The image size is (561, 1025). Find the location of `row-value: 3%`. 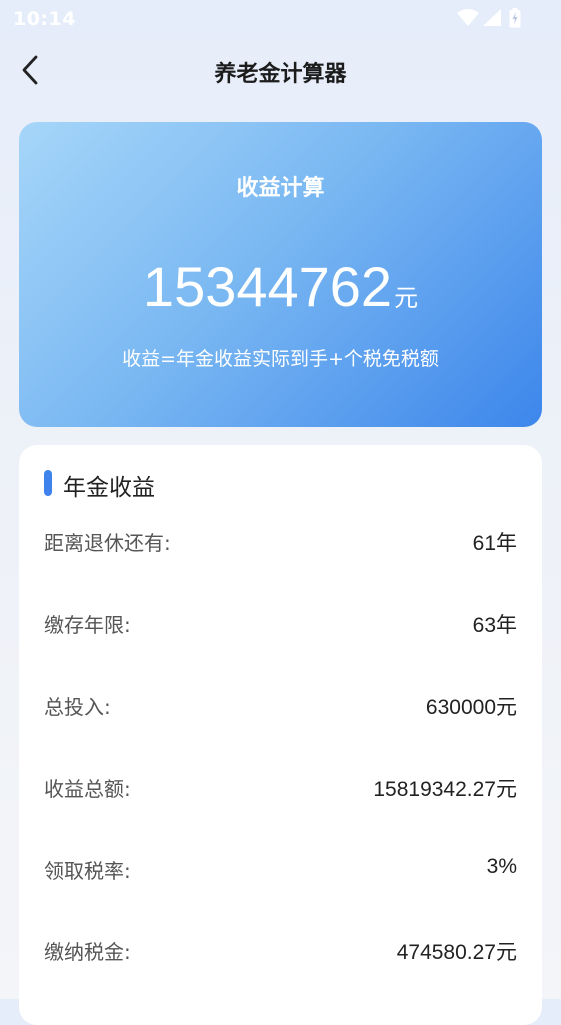

row-value: 3% is located at coordinates (501, 866).